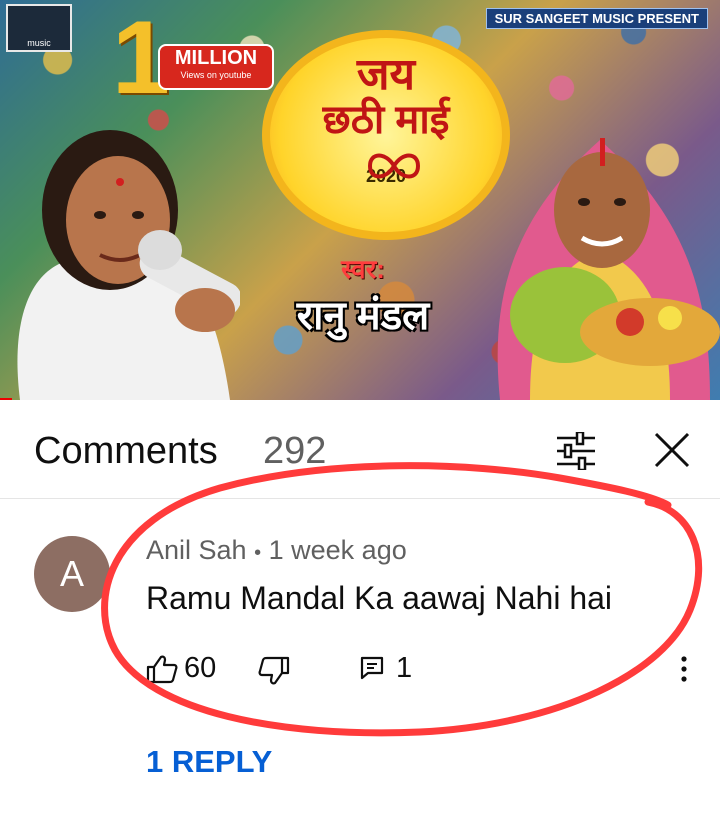  I want to click on singer-credit: स्वर: रानु मंडल, so click(363, 295).